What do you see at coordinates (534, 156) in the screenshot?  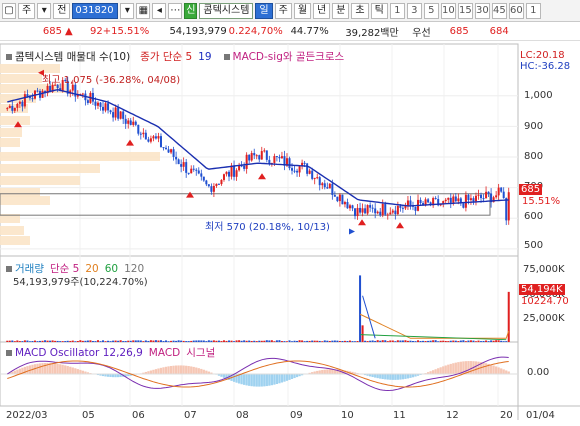 I see `price-tick-800: 800` at bounding box center [534, 156].